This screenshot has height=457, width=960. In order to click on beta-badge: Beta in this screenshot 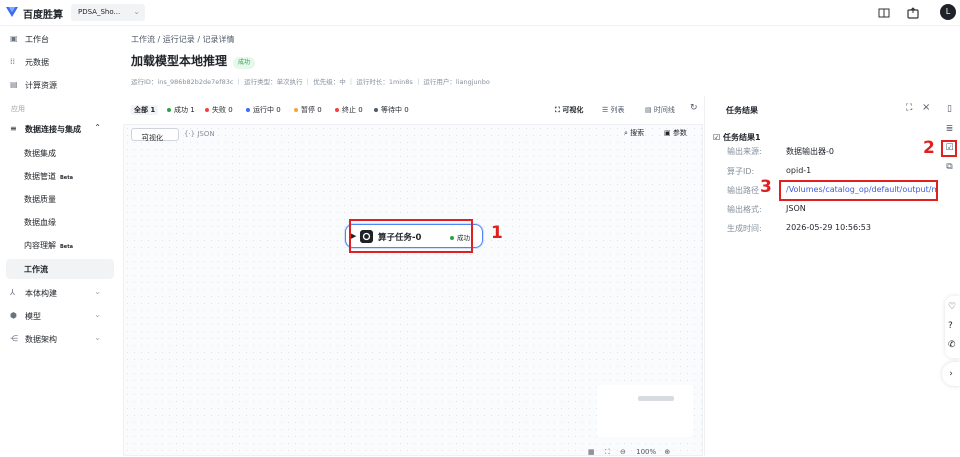, I will do `click(66, 247)`.